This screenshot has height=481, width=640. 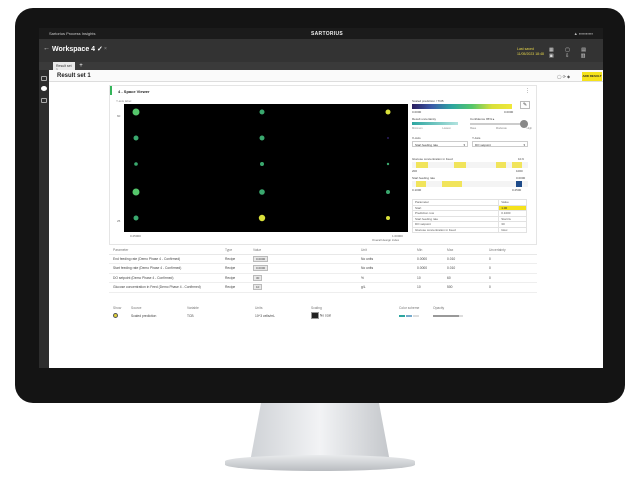 What do you see at coordinates (470, 184) in the screenshot?
I see `slider2-track` at bounding box center [470, 184].